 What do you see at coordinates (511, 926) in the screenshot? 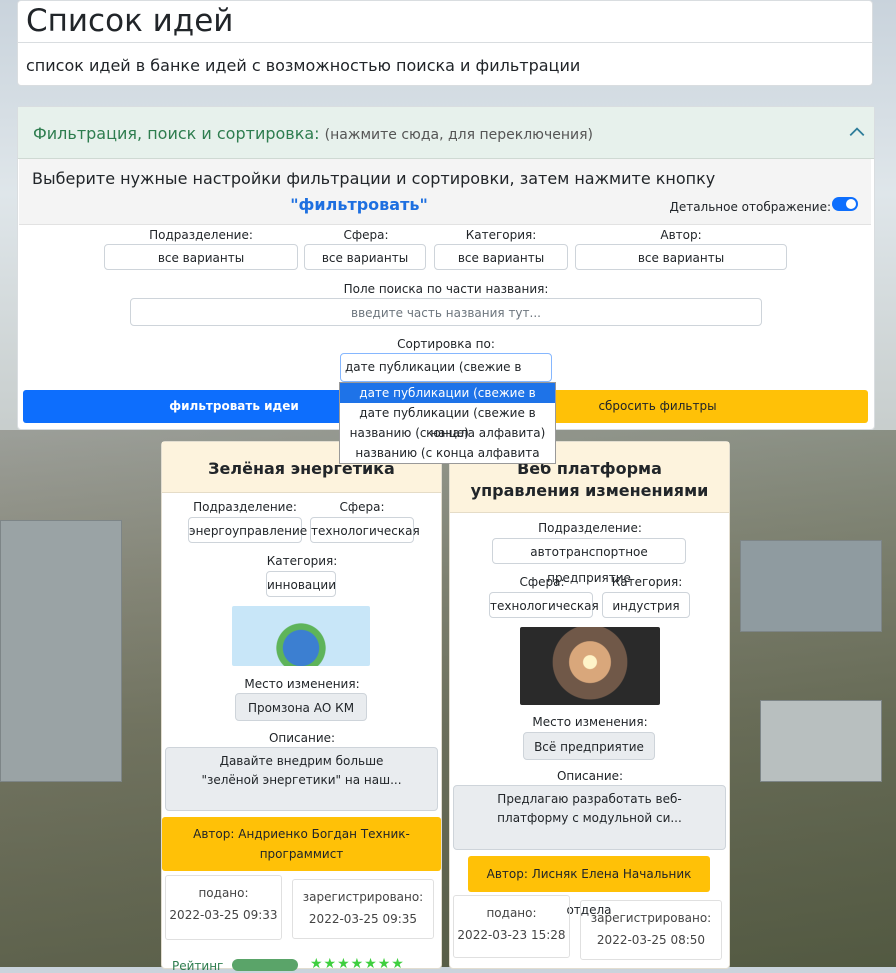
I see `submitted-box: подано: 2022-03-23 15:28` at bounding box center [511, 926].